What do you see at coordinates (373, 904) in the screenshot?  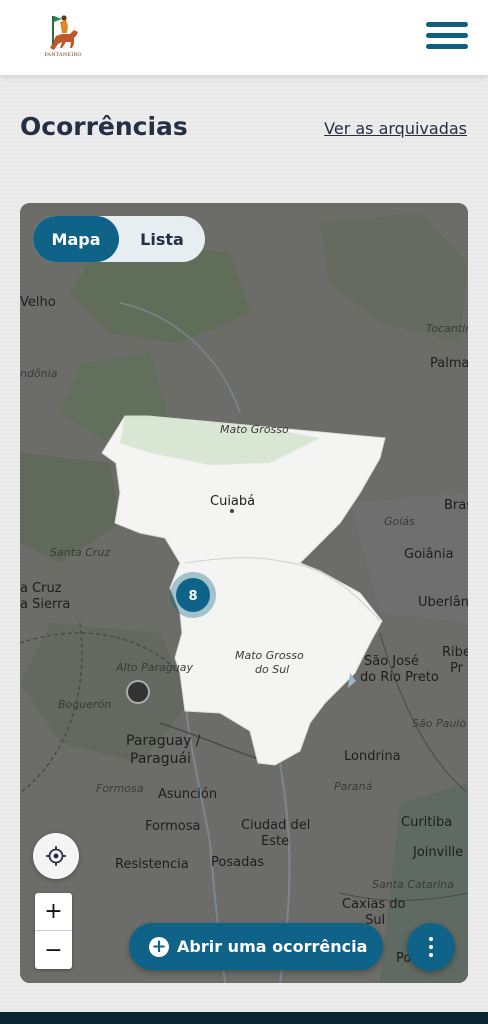 I see `map-label: Caxias do` at bounding box center [373, 904].